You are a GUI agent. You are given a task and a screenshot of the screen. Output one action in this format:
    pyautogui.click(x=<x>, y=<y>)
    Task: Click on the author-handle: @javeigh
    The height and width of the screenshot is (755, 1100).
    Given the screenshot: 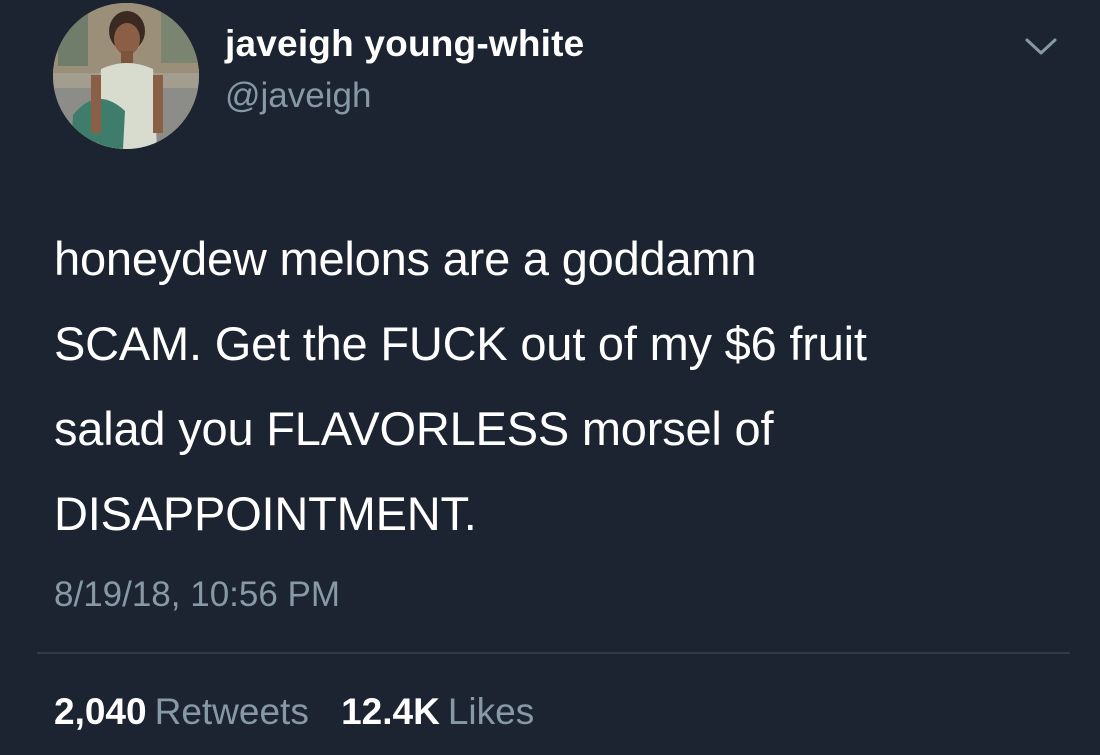 What is the action you would take?
    pyautogui.click(x=298, y=96)
    